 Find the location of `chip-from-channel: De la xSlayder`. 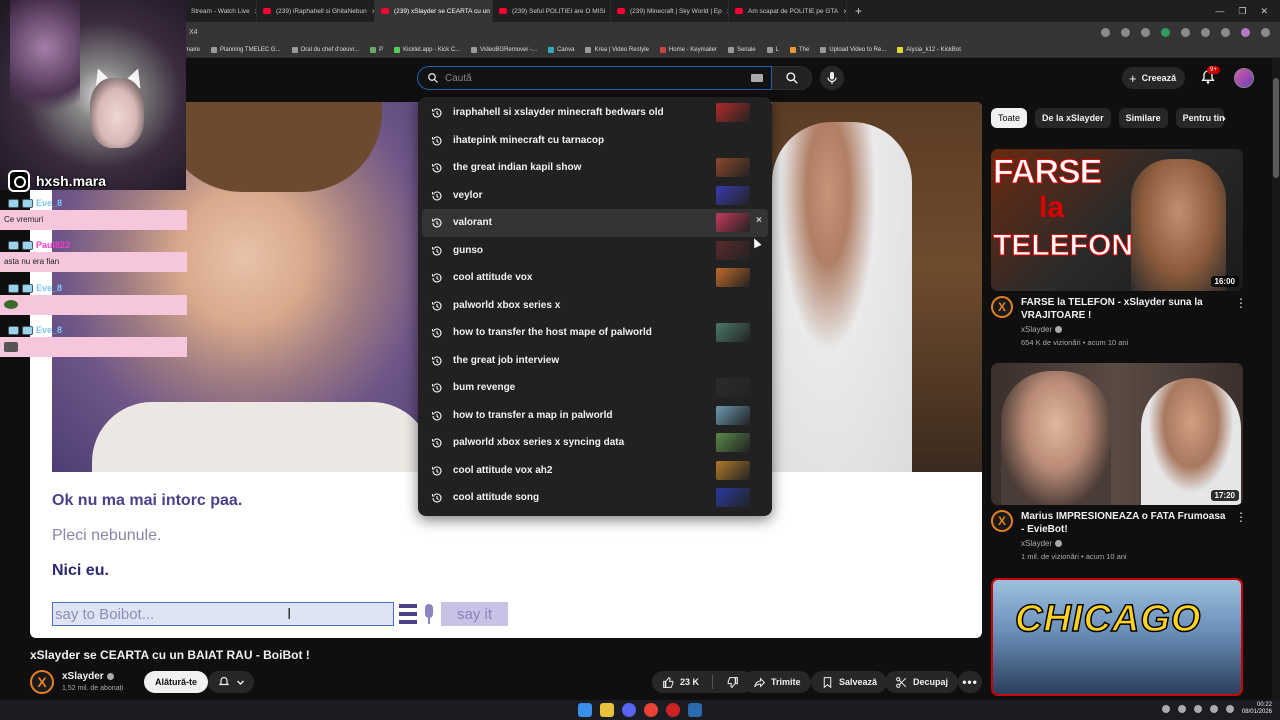

chip-from-channel: De la xSlayder is located at coordinates (1073, 118).